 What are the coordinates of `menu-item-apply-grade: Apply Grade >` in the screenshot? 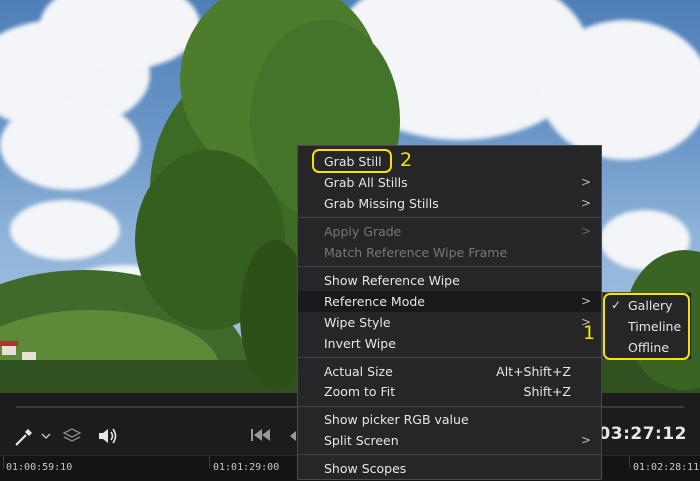 It's located at (449, 231).